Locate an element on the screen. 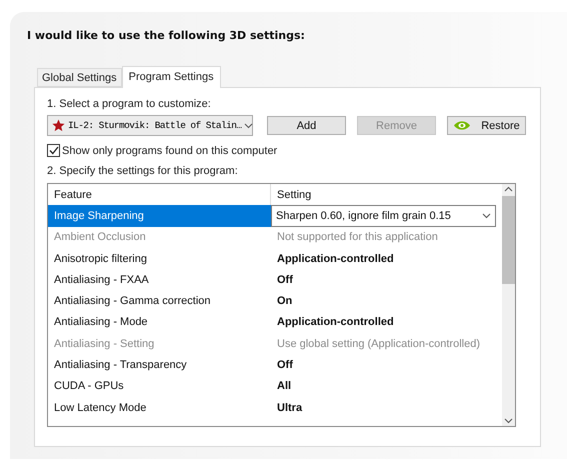 This screenshot has width=575, height=473. feature-cell: Antialiasing - Gamma correction is located at coordinates (159, 301).